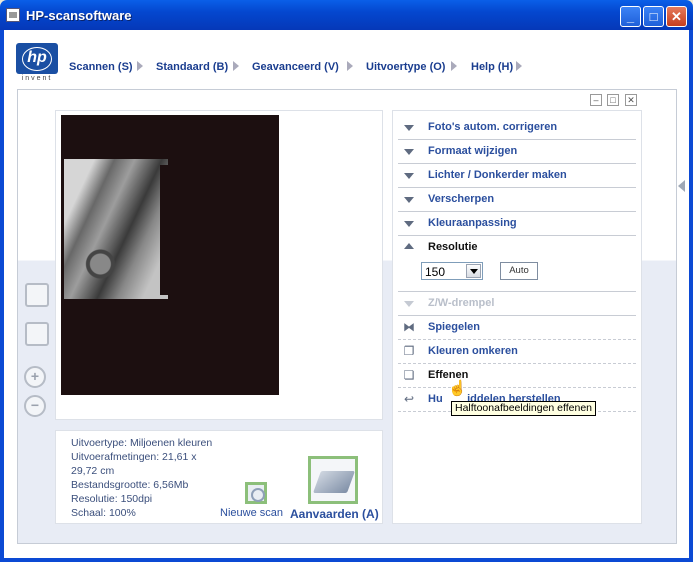  I want to click on tool-label: Foto's autom. corrigeren, so click(493, 127).